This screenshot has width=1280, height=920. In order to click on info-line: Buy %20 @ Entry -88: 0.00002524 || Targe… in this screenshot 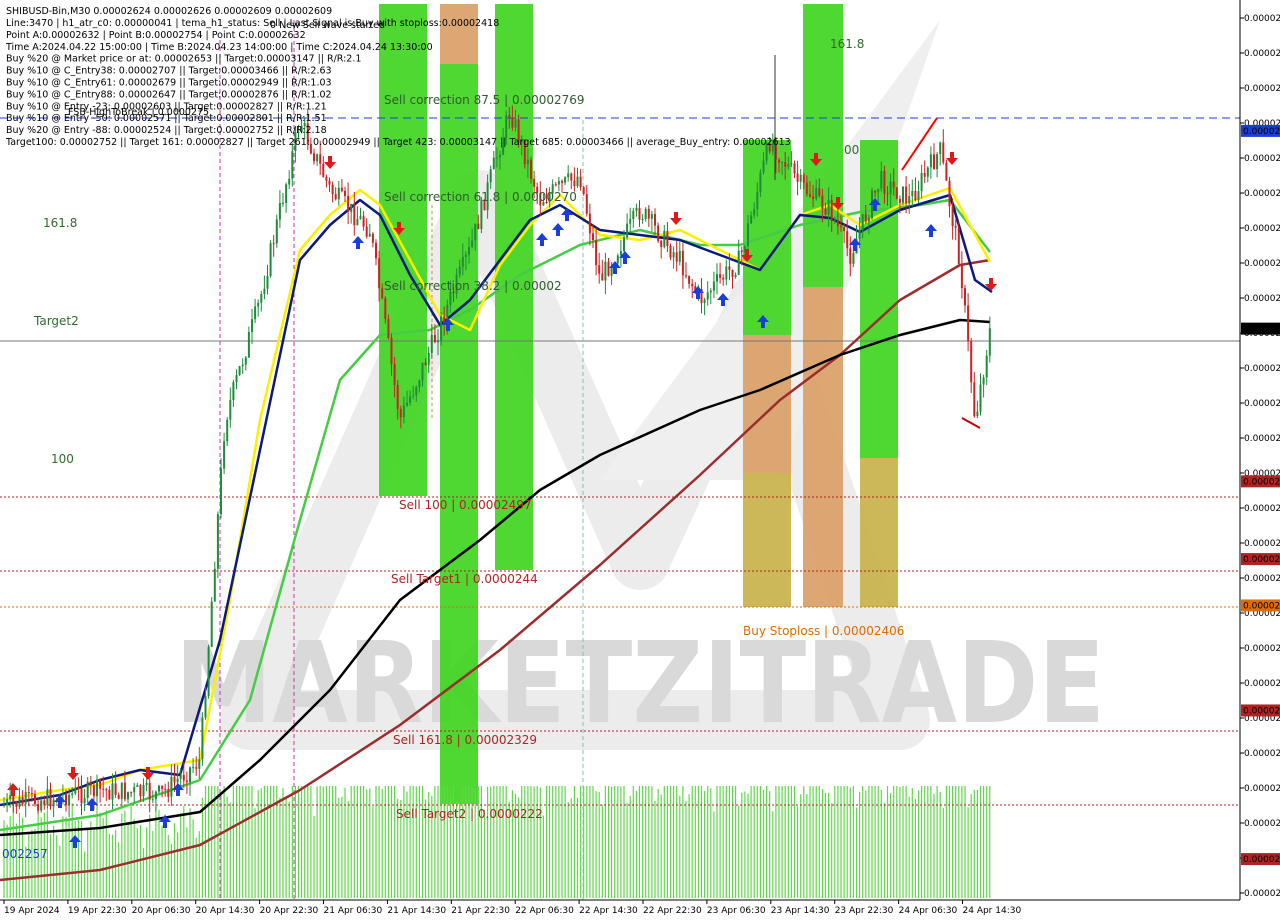, I will do `click(166, 130)`.